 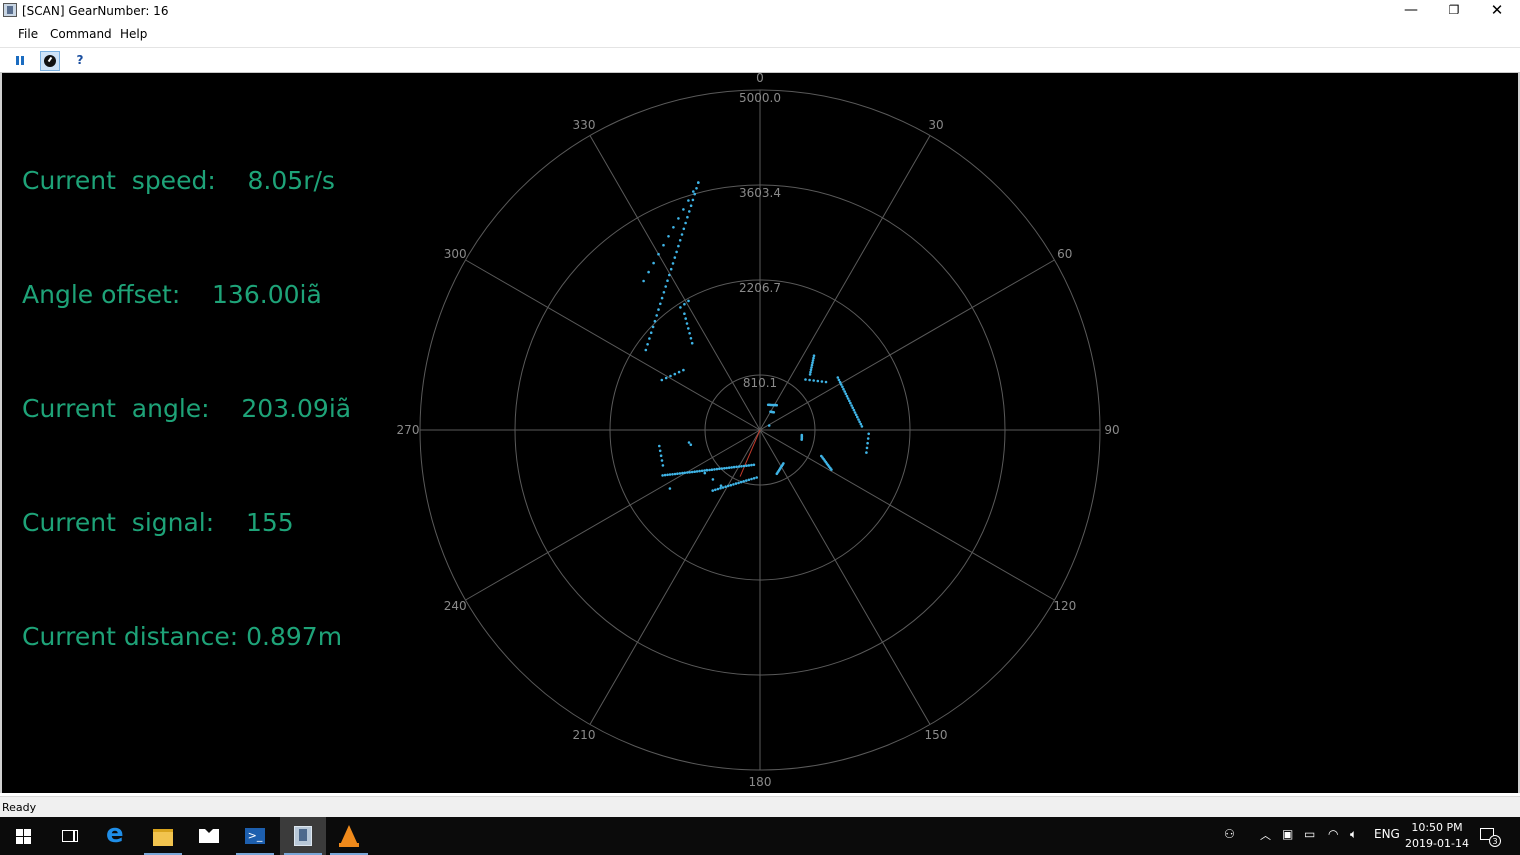 I want to click on task-view-icon, so click(x=69, y=836).